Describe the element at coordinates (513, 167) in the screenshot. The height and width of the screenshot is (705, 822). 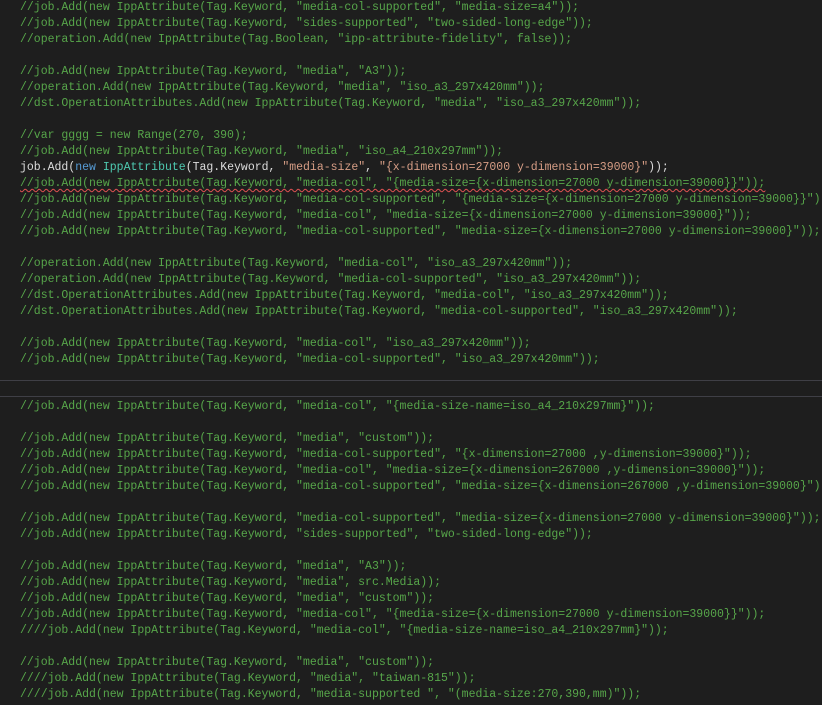
I see `code-token-string: "{x-dimension=27000 y-dimension=39000}"` at that location.